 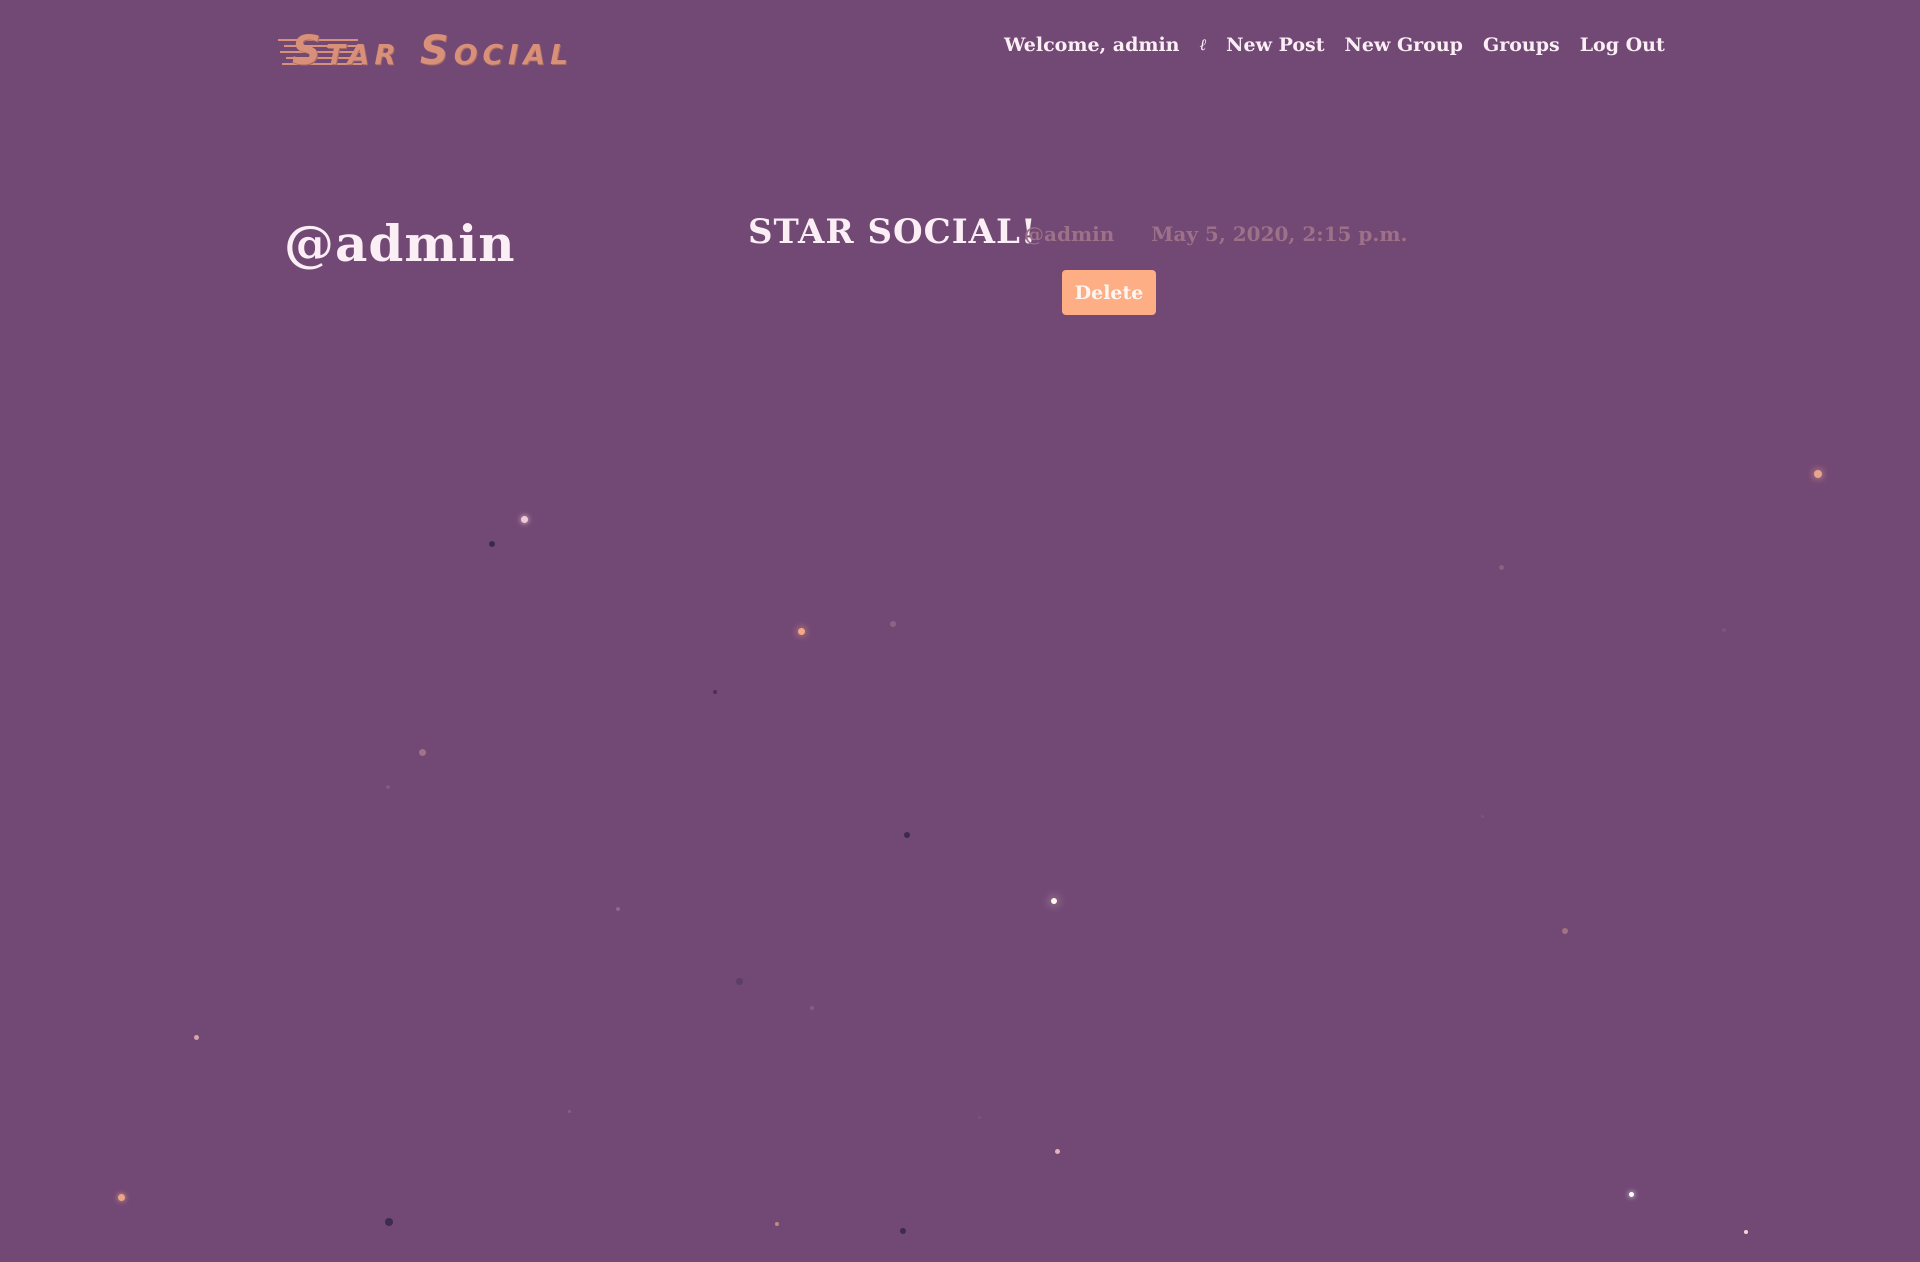 I want to click on nav-welcome: Welcome, admin, so click(x=1097, y=45).